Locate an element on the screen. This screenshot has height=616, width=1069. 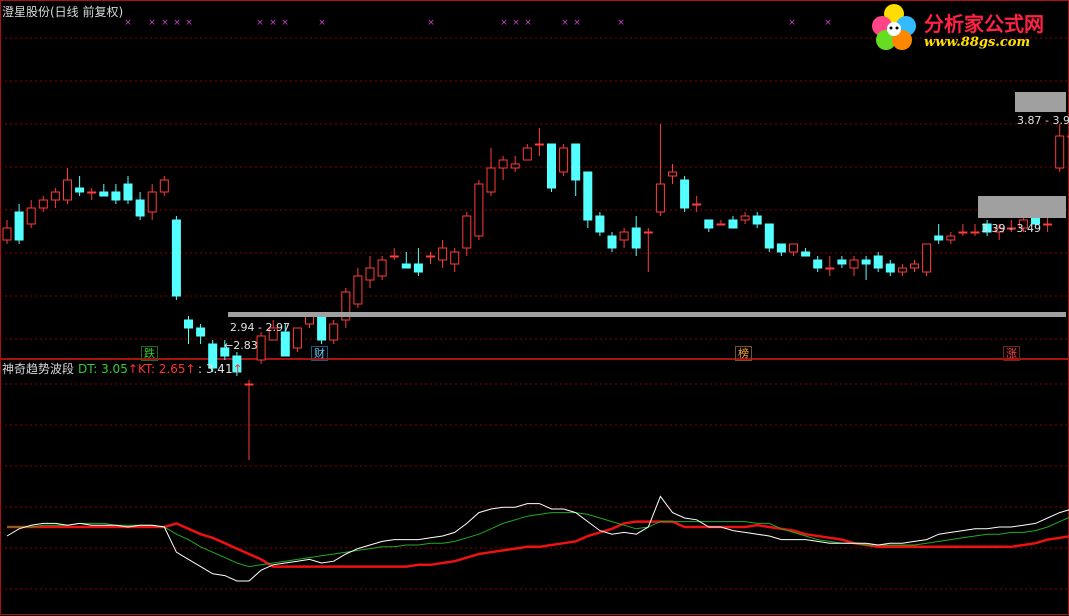
logo-url: www.88gs.com is located at coordinates (977, 42).